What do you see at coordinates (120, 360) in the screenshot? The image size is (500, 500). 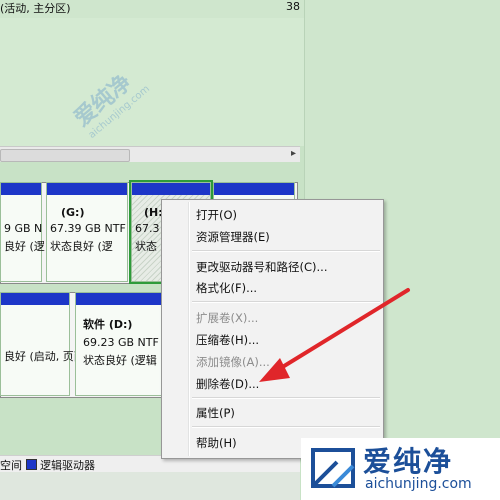 I see `partition-status: 状态良好 (逻辑` at bounding box center [120, 360].